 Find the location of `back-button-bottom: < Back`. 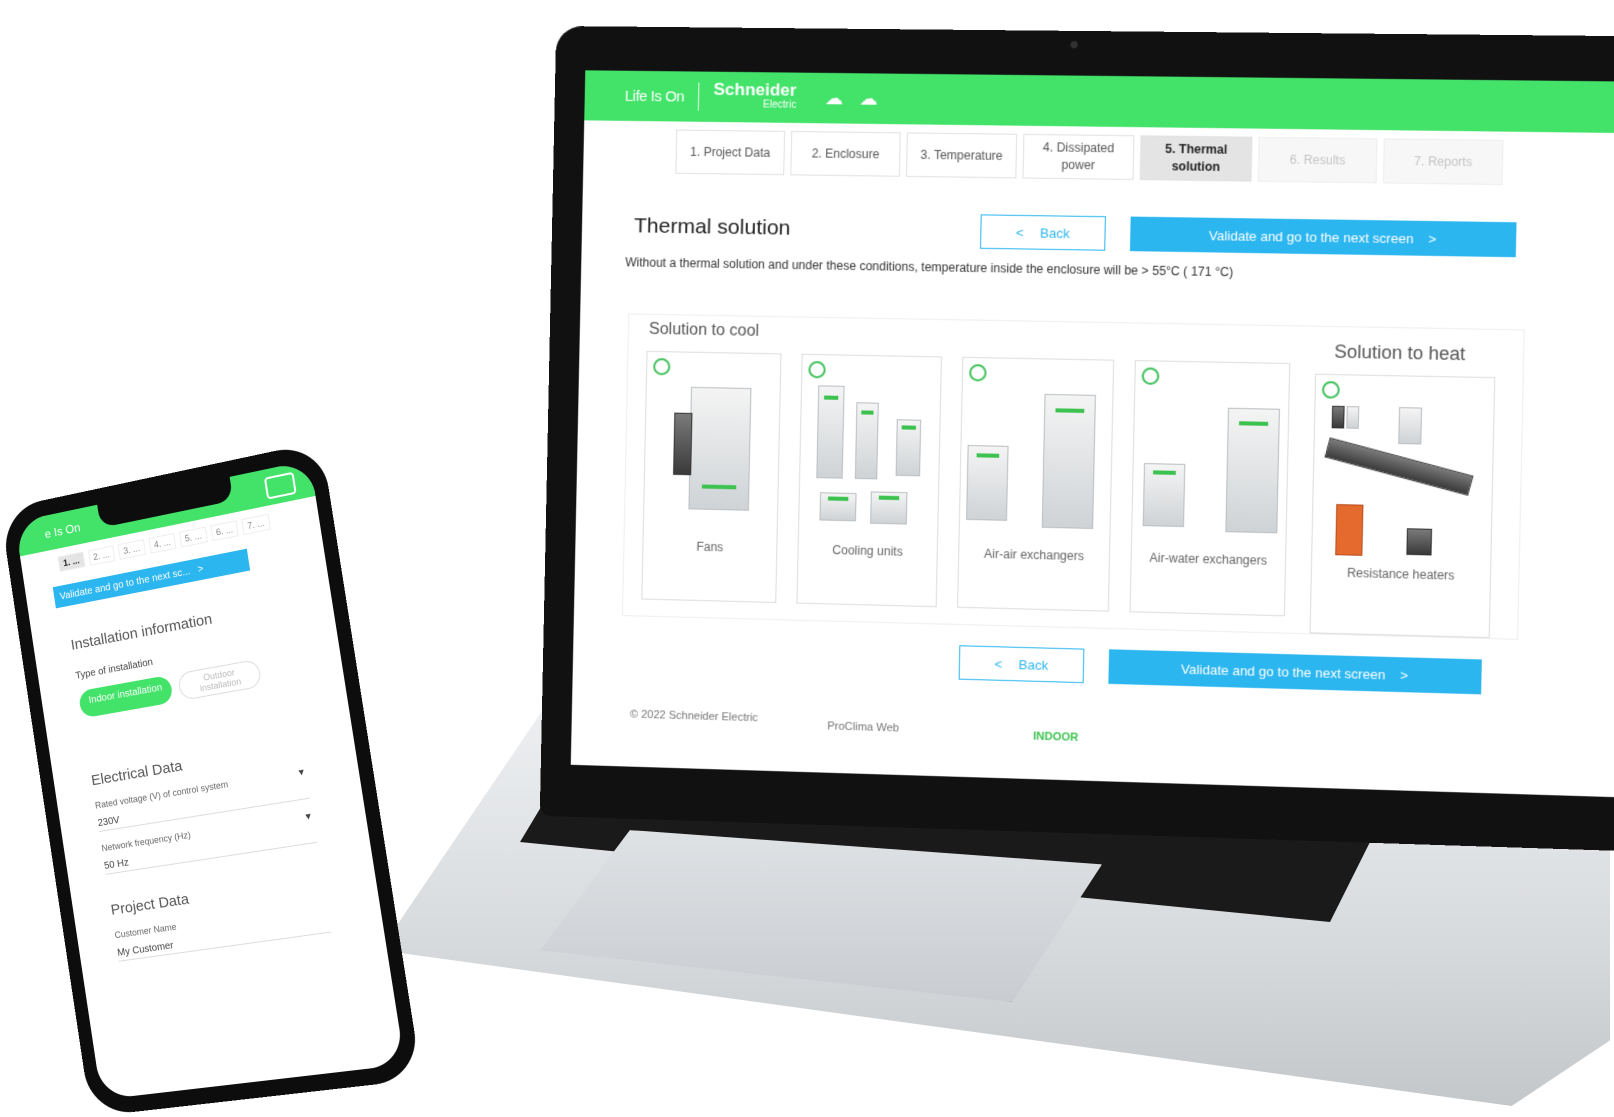

back-button-bottom: < Back is located at coordinates (1022, 664).